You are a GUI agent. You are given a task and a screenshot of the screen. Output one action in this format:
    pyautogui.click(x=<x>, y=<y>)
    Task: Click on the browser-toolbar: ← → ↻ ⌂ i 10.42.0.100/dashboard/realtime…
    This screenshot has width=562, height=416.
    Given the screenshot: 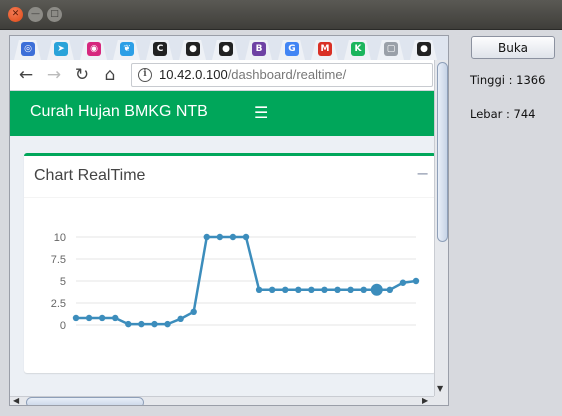 What is the action you would take?
    pyautogui.click(x=229, y=75)
    